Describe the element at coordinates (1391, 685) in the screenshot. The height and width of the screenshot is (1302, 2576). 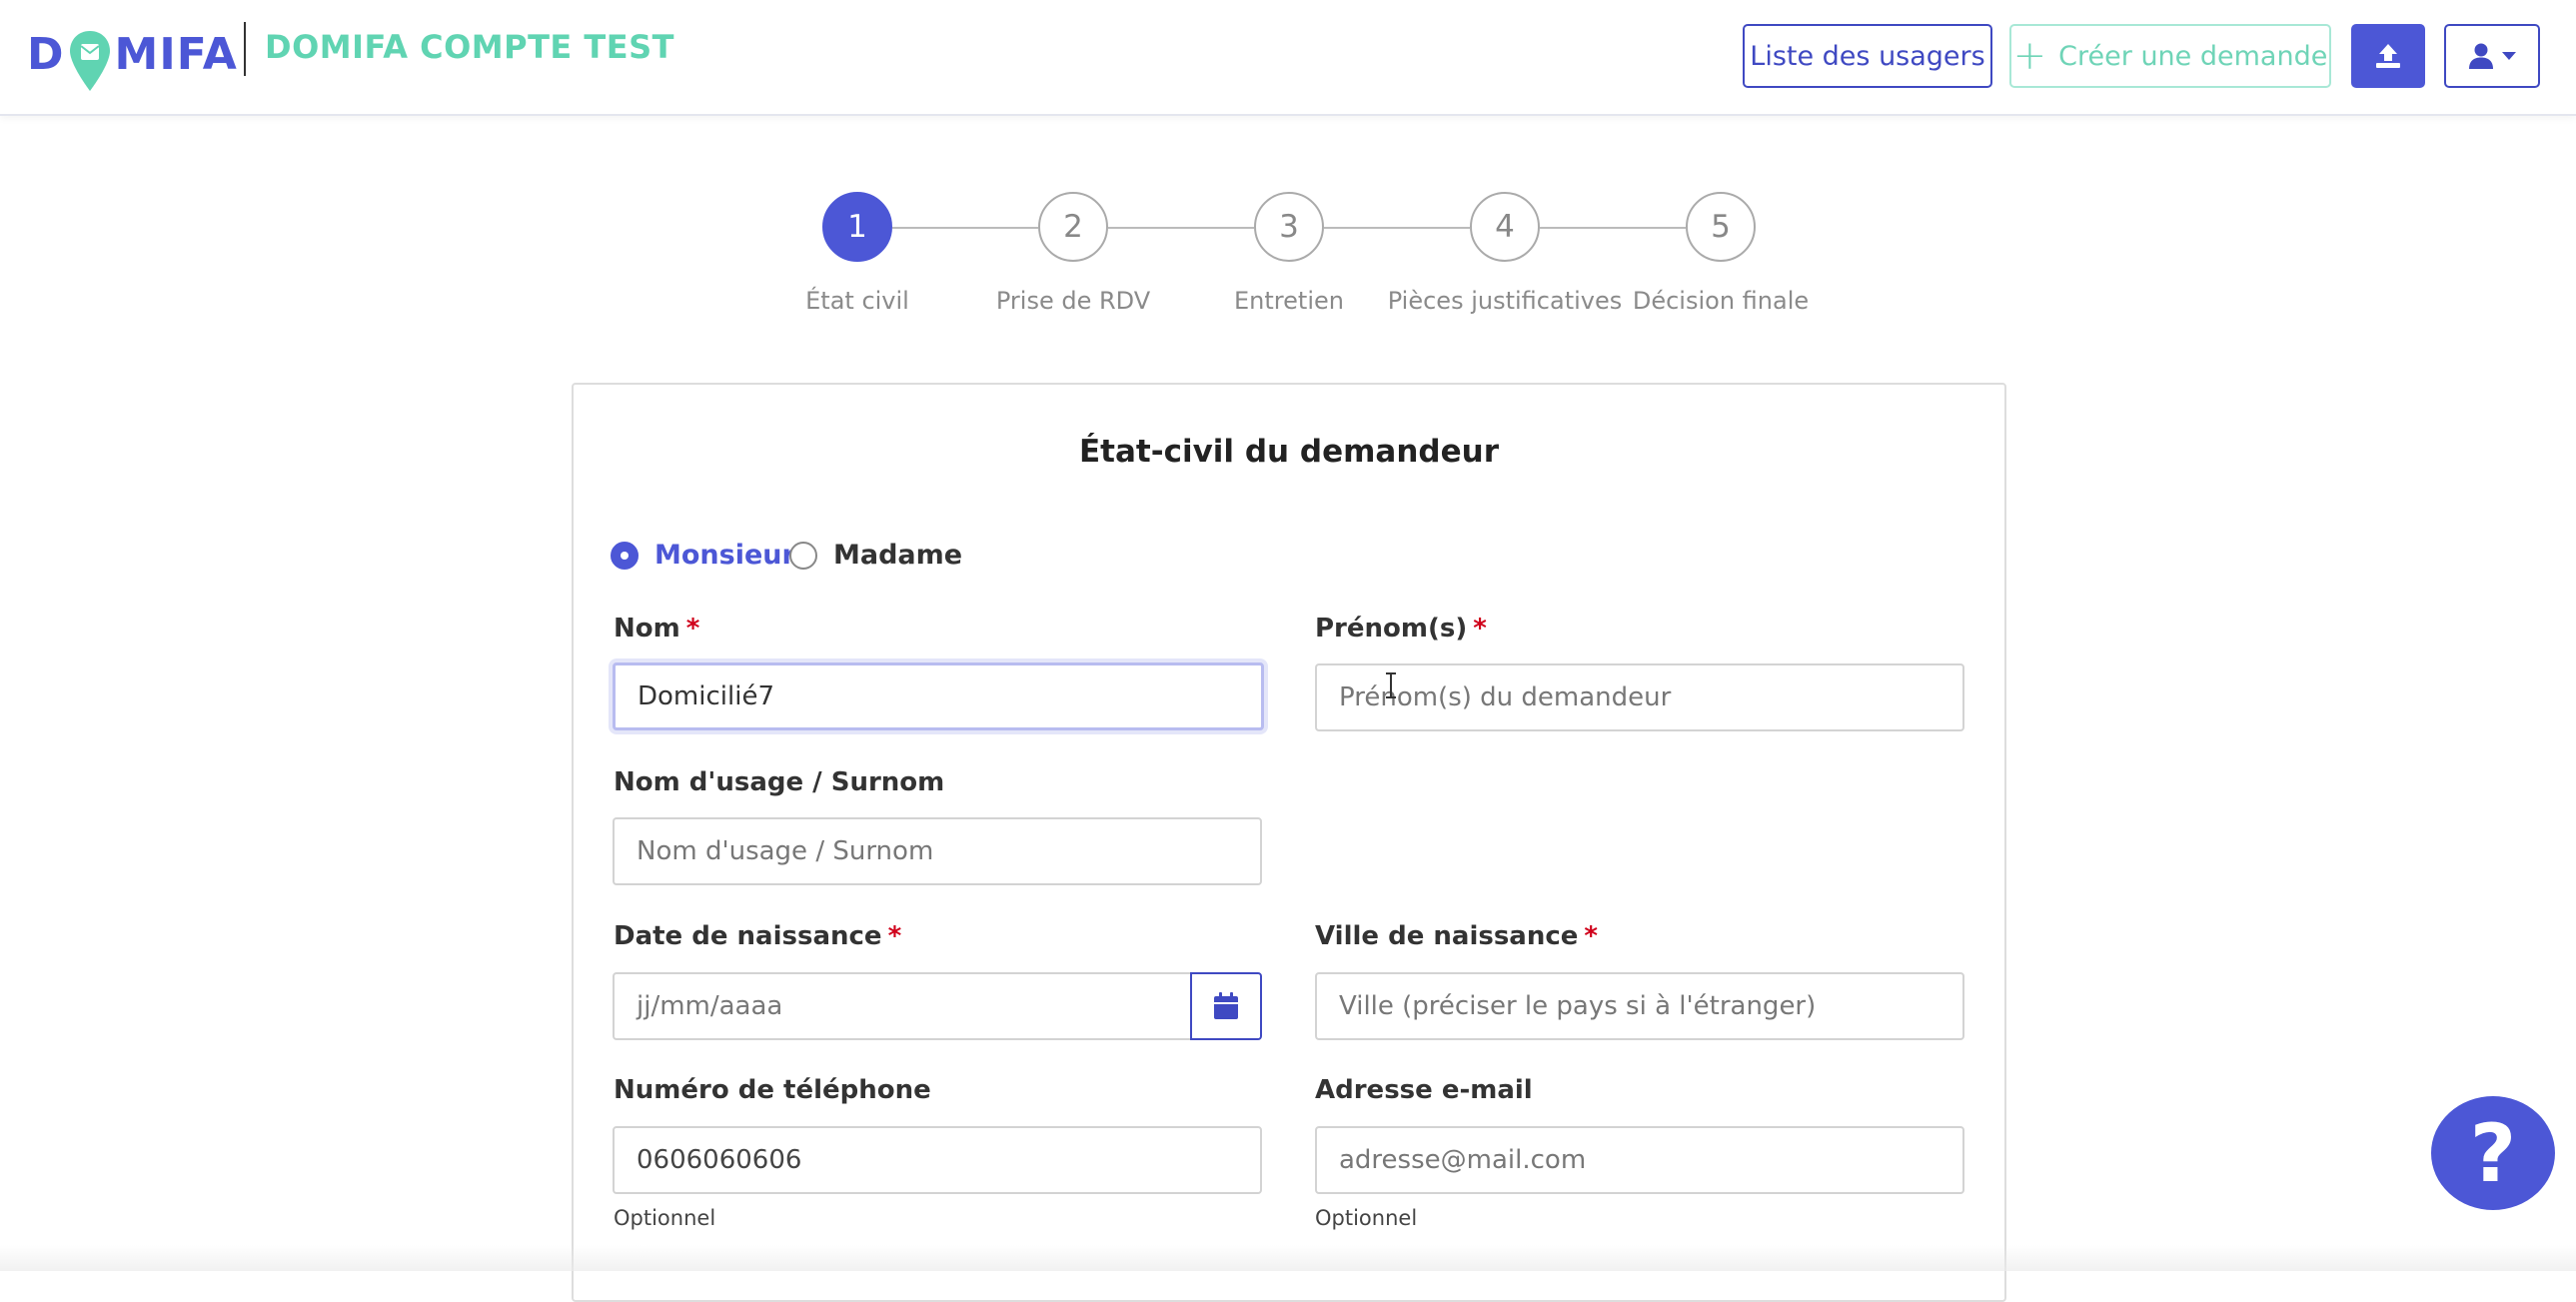
I see `text-cursor-icon` at that location.